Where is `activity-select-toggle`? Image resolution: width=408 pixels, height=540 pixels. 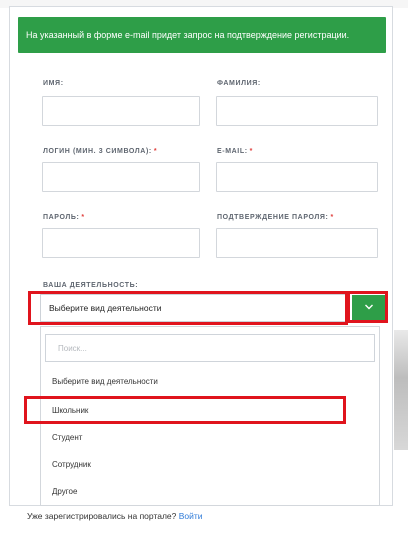 activity-select-toggle is located at coordinates (368, 307).